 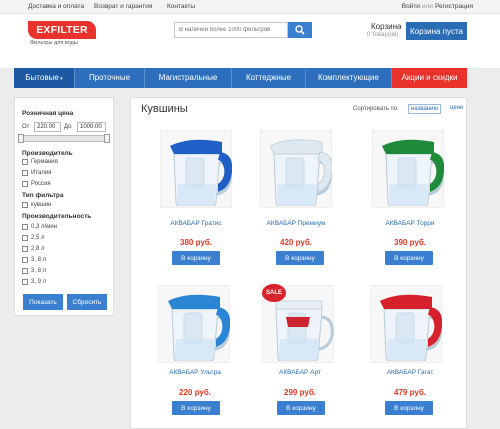 I want to click on capacity-title: Производительность, so click(x=57, y=216).